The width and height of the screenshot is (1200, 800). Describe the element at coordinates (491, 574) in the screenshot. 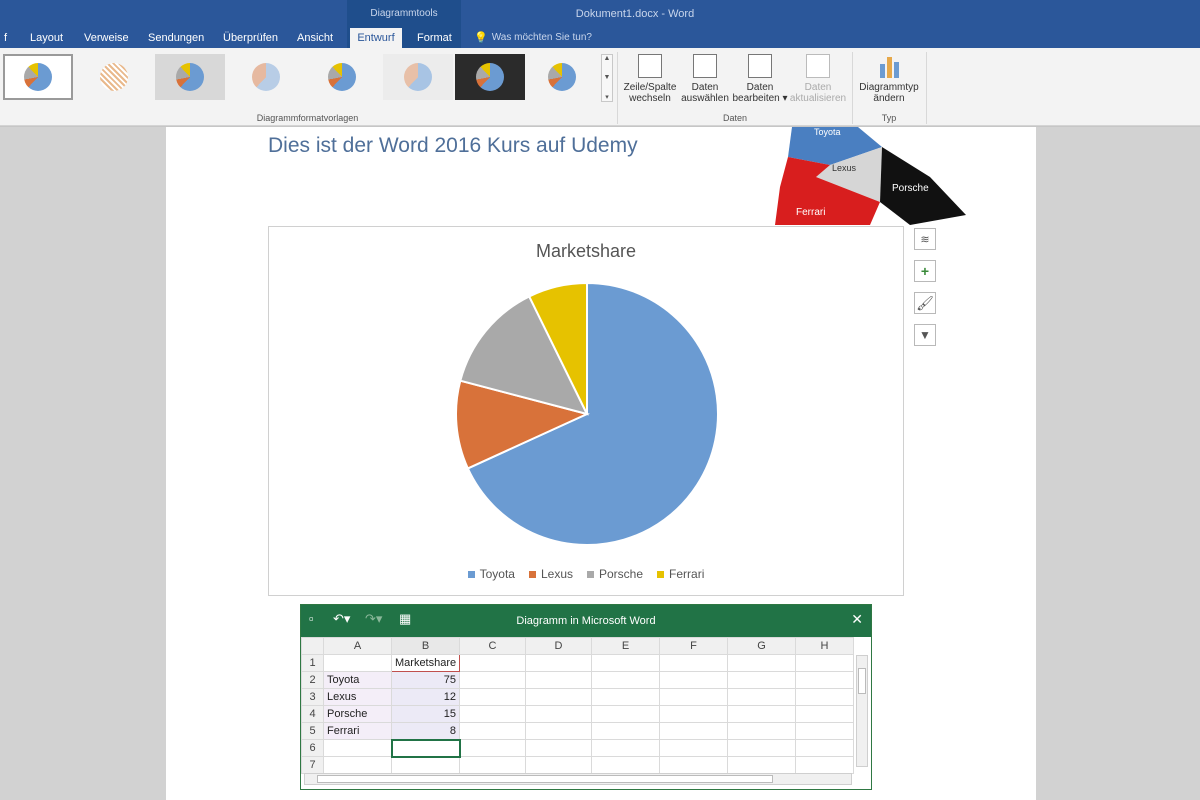

I see `legend-item-toyota: Toyota` at that location.